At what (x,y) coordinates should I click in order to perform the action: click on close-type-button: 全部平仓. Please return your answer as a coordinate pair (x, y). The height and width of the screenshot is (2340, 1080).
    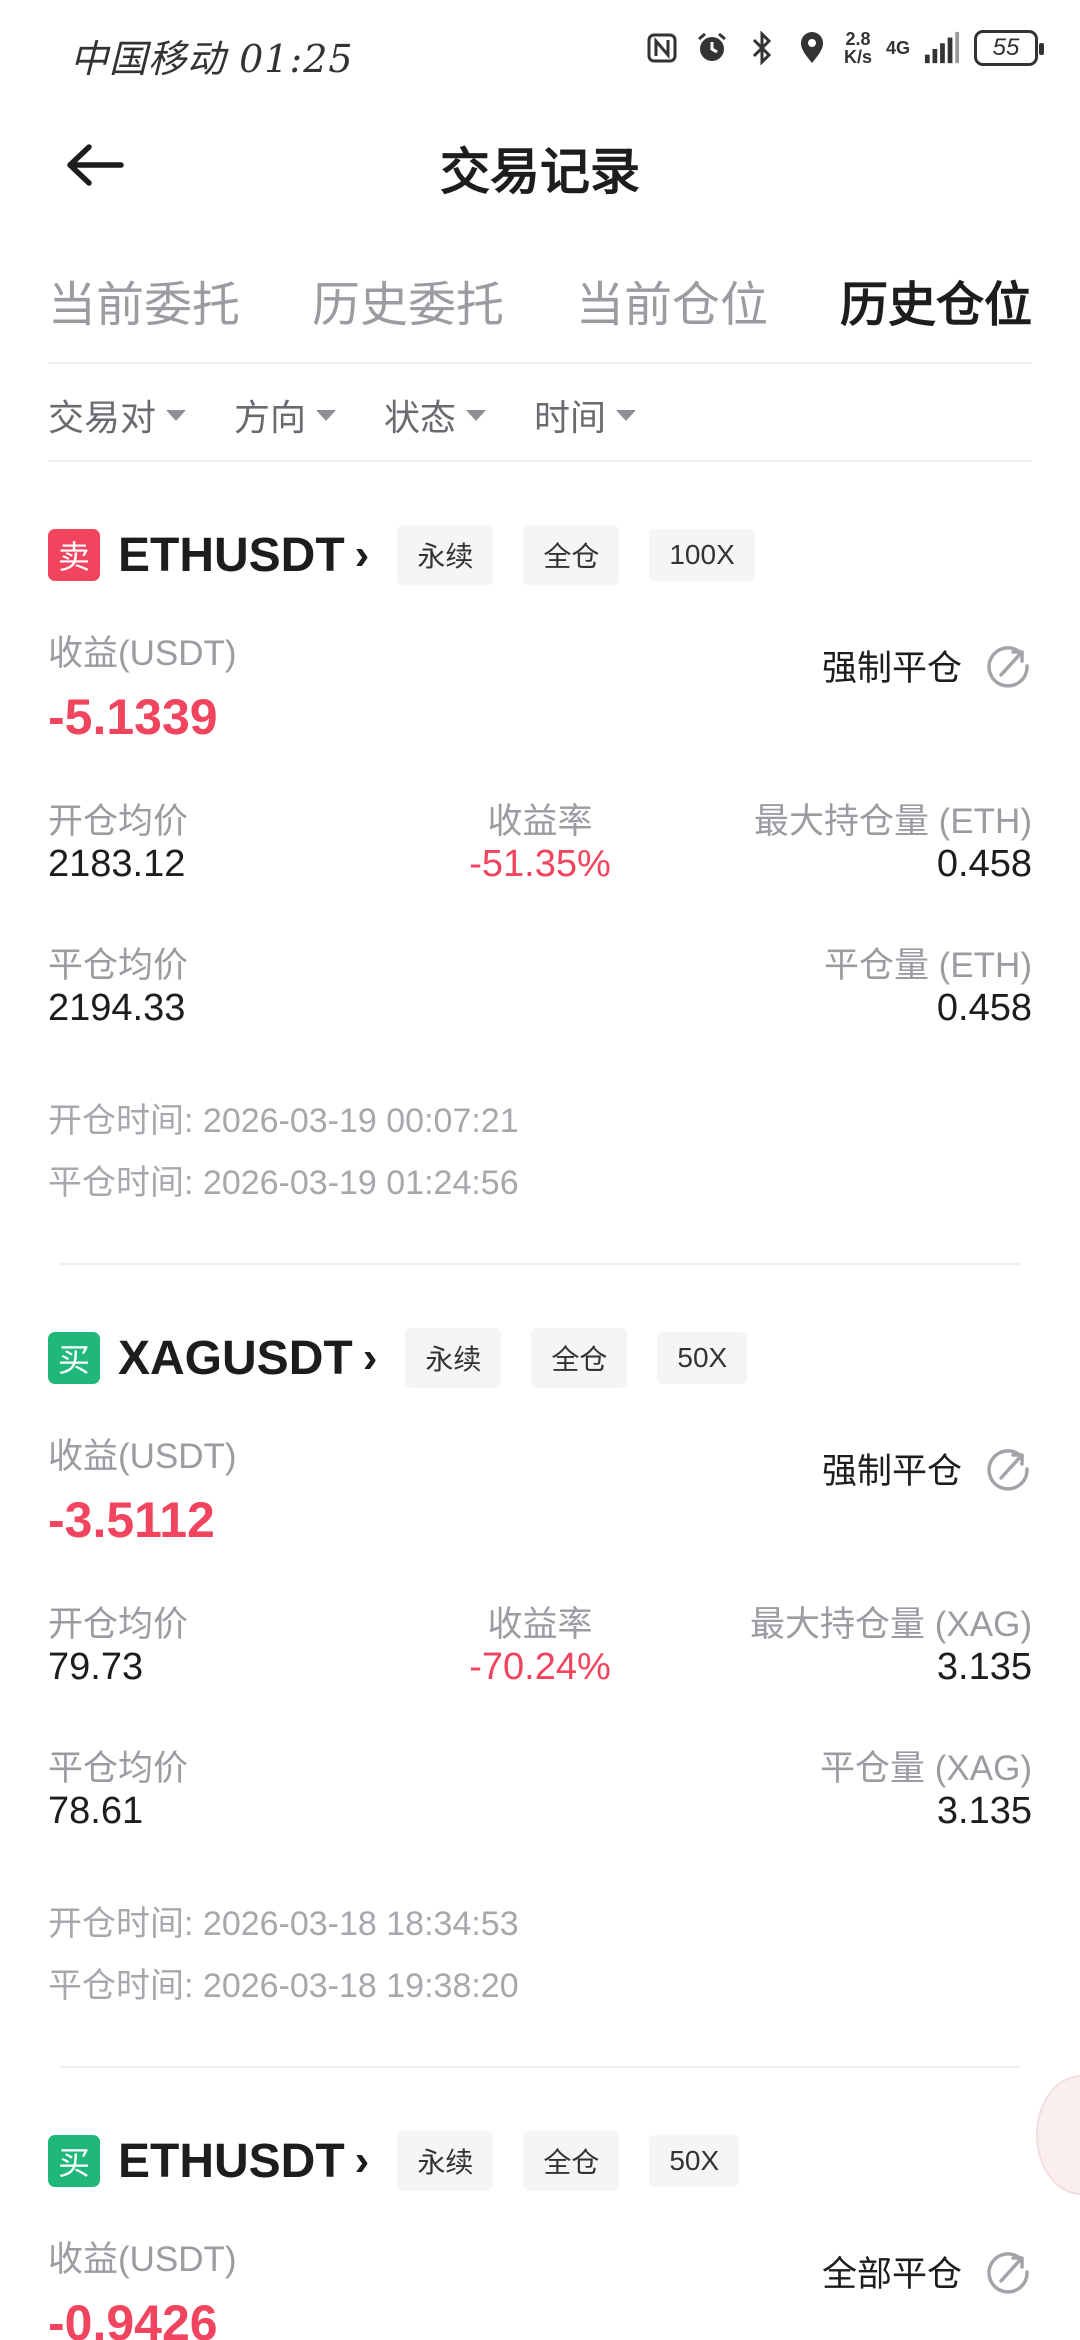
    Looking at the image, I should click on (927, 2271).